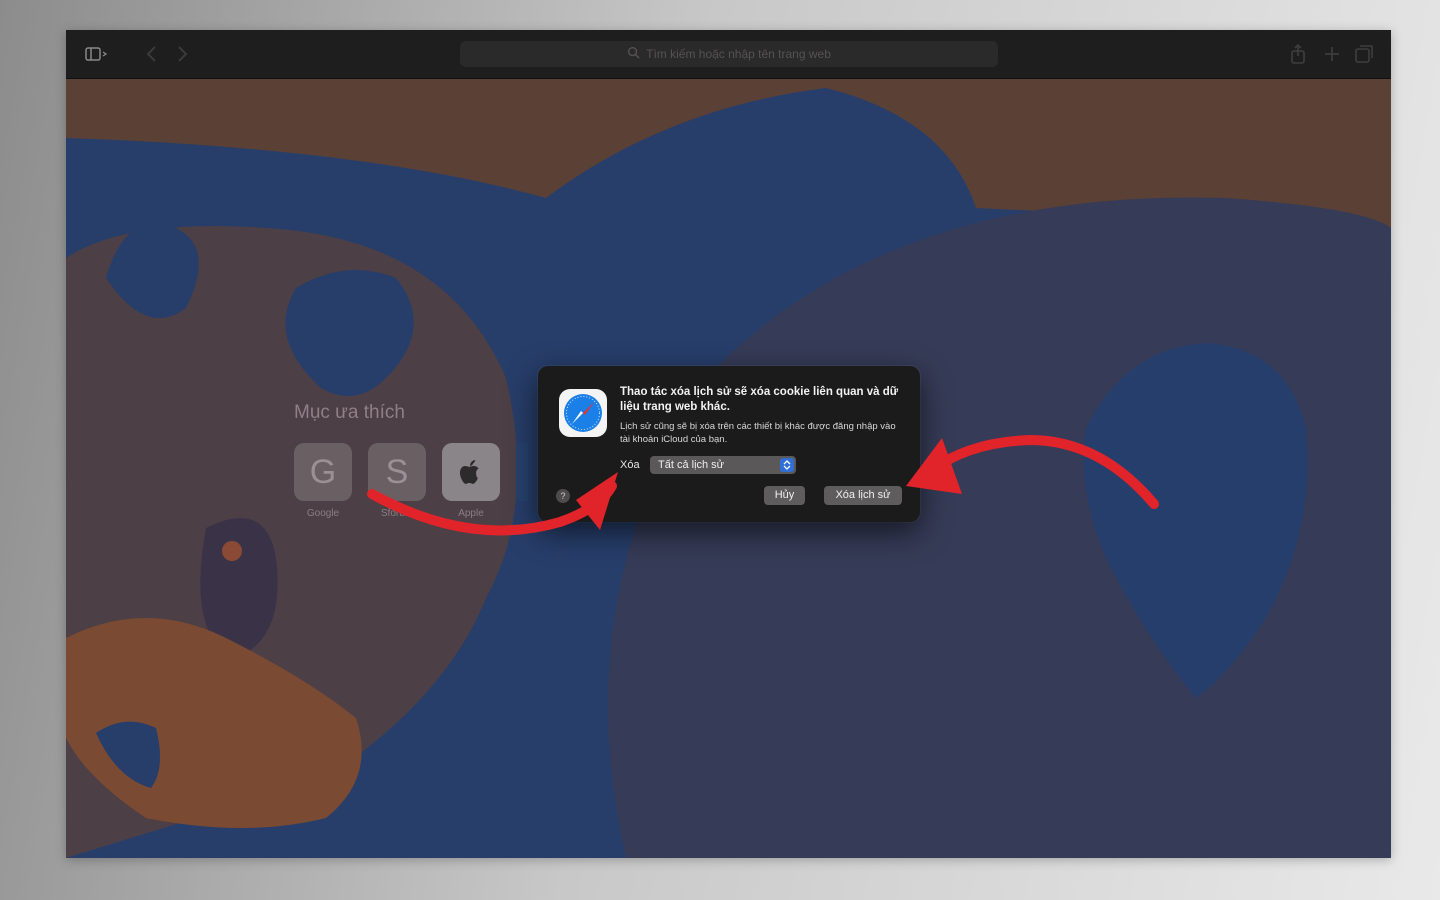 The width and height of the screenshot is (1440, 900). What do you see at coordinates (583, 413) in the screenshot?
I see `safari-icon` at bounding box center [583, 413].